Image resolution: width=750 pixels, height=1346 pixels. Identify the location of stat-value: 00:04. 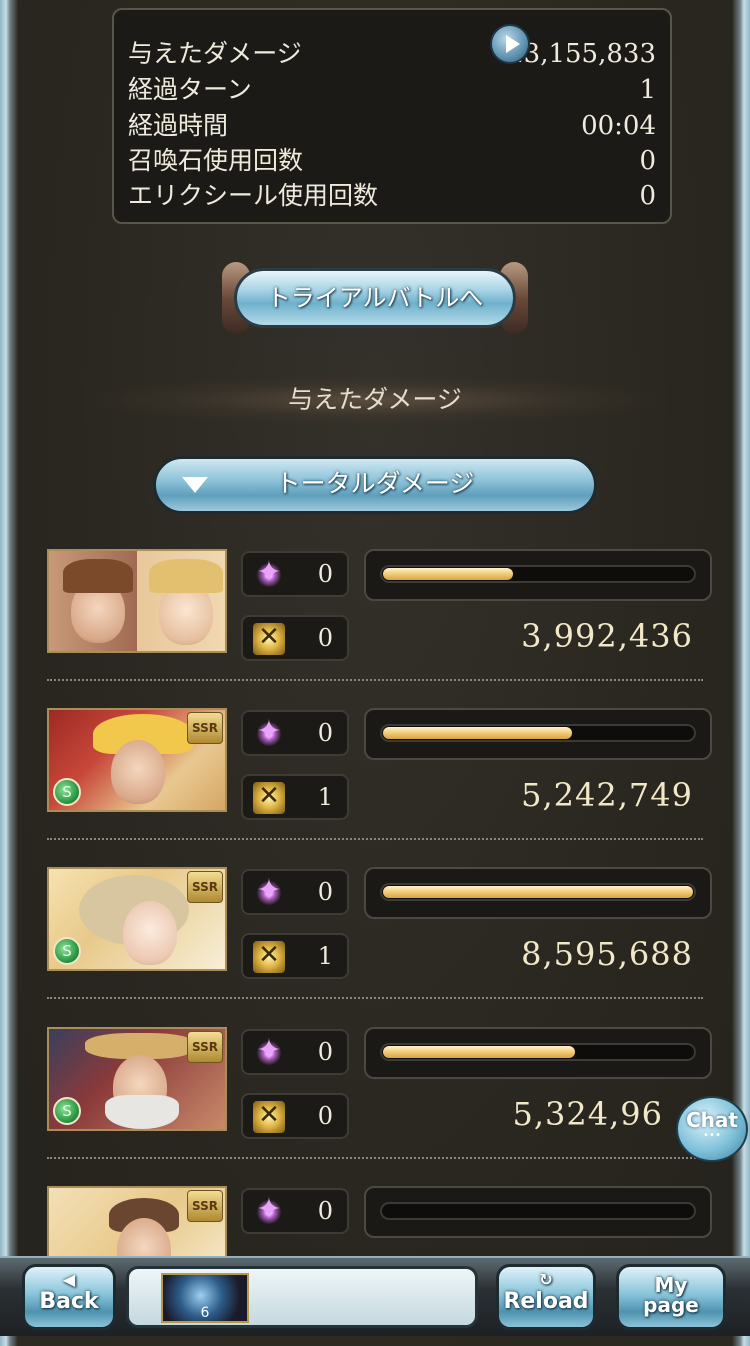
(618, 126).